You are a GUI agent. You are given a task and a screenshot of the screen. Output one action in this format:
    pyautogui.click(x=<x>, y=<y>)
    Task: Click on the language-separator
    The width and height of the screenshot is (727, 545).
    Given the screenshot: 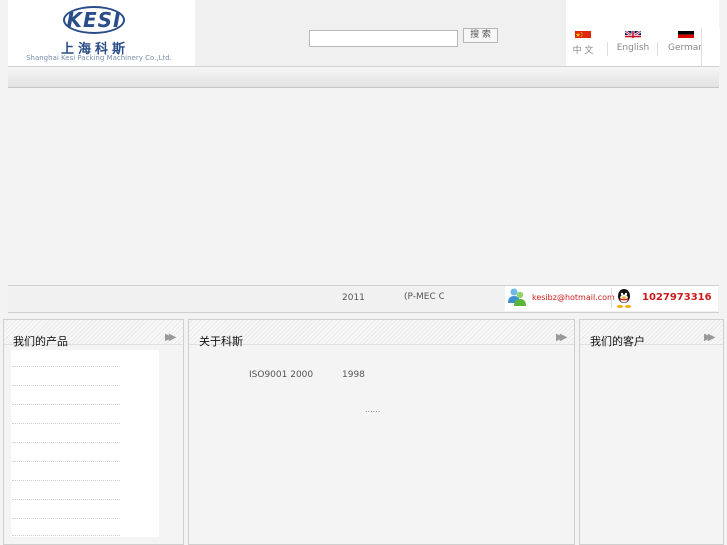 What is the action you would take?
    pyautogui.click(x=657, y=49)
    